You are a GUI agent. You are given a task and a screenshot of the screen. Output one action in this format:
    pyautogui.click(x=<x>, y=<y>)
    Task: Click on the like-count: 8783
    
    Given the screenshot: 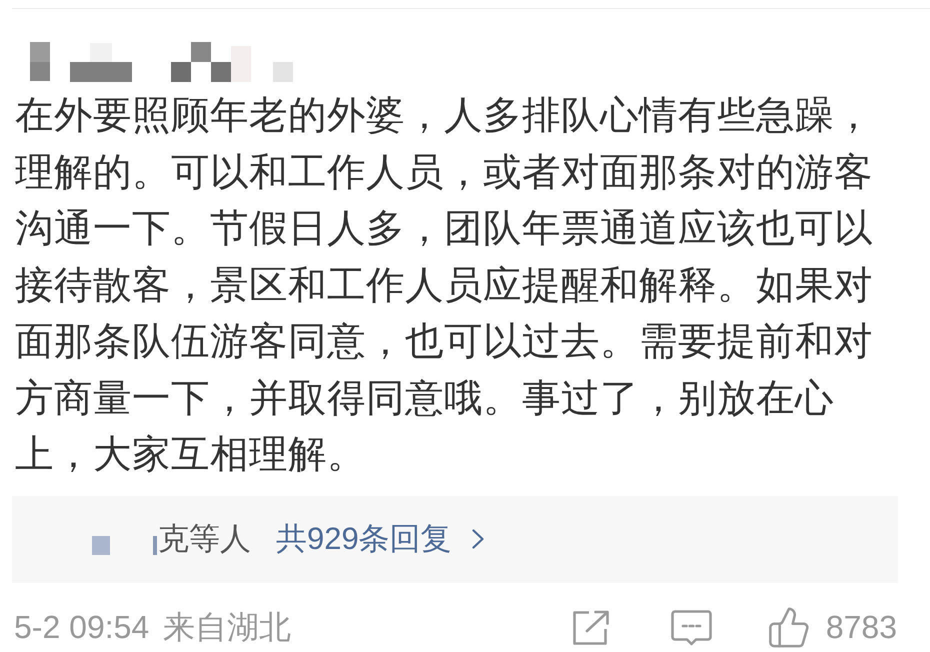 What is the action you would take?
    pyautogui.click(x=861, y=627)
    